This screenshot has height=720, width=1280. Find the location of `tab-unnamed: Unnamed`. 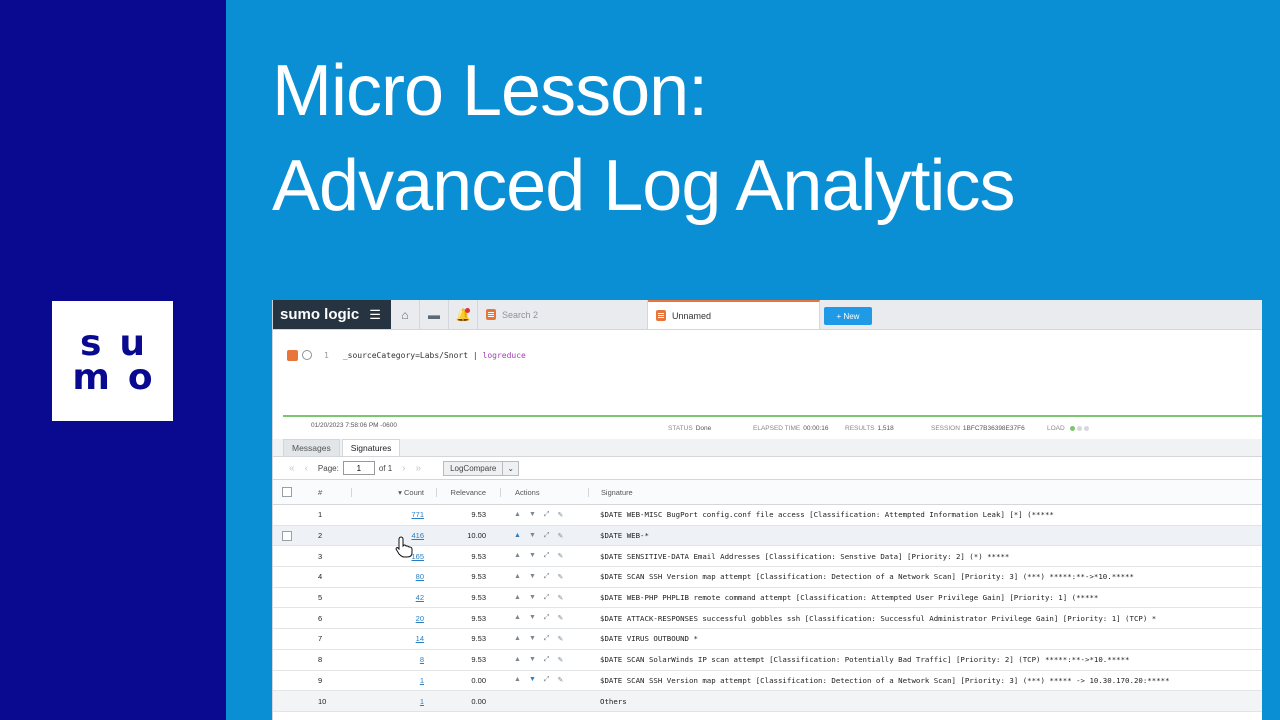

tab-unnamed: Unnamed is located at coordinates (734, 314).